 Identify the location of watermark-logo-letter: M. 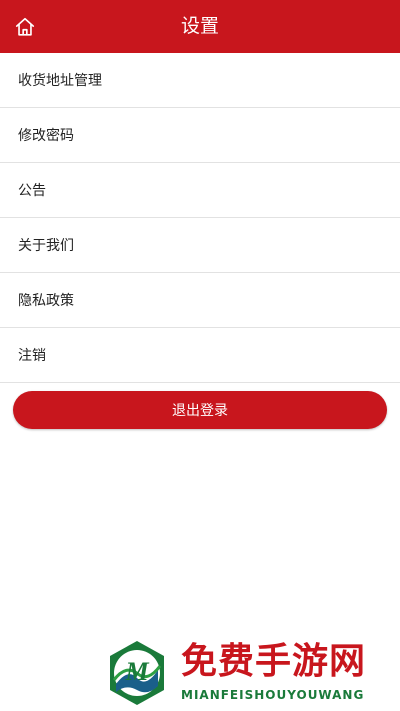
(136, 671).